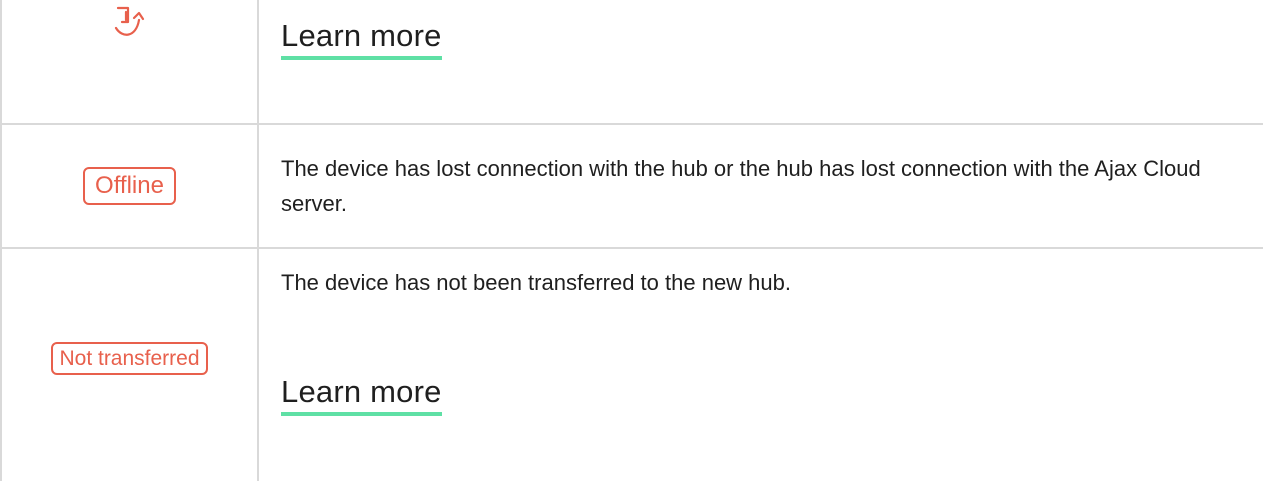  Describe the element at coordinates (129, 24) in the screenshot. I see `refresh-arrow-icon` at that location.